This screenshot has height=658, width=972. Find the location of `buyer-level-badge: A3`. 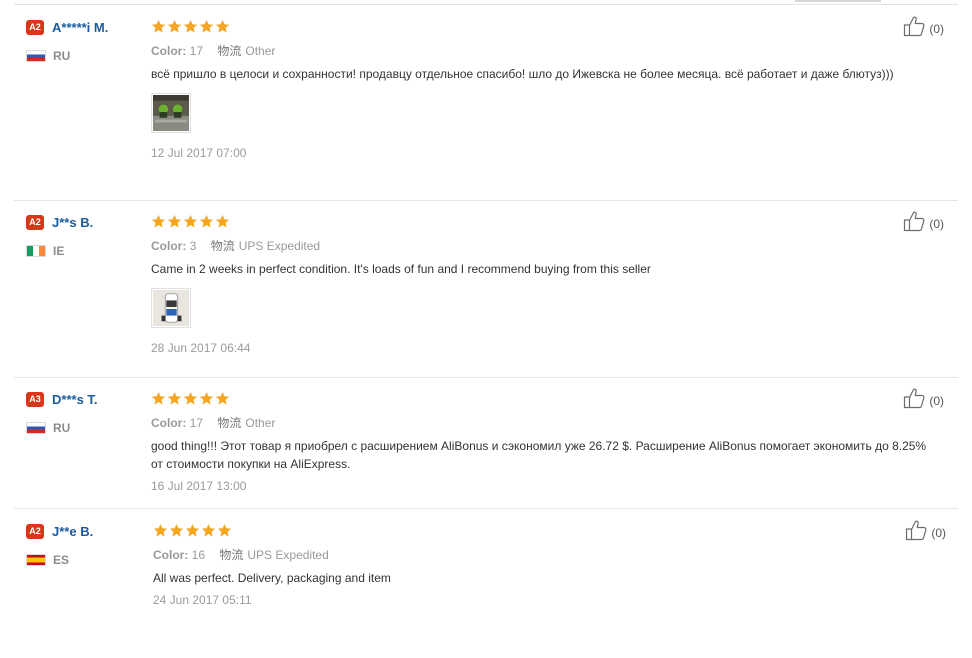

buyer-level-badge: A3 is located at coordinates (35, 400).